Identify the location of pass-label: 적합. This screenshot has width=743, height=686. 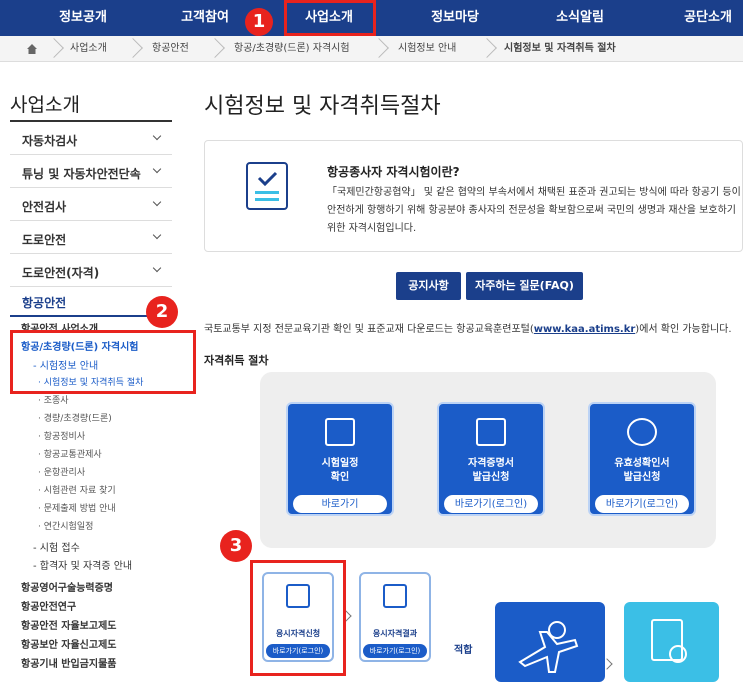
(463, 650).